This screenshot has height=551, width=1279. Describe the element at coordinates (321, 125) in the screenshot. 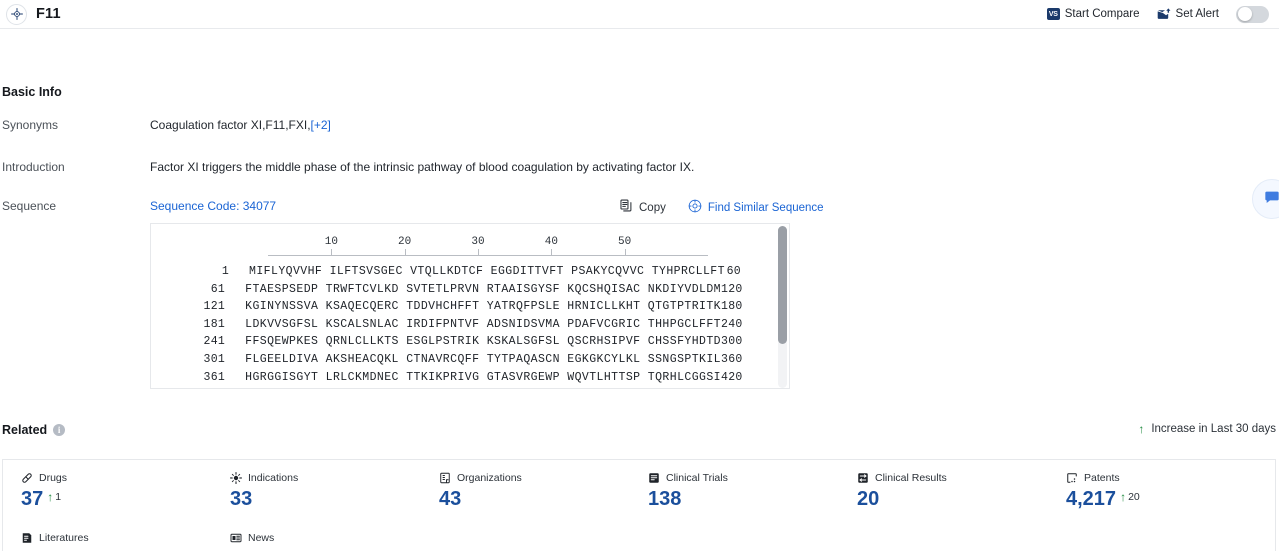

I see `synonyms-more-link: [+2]` at that location.